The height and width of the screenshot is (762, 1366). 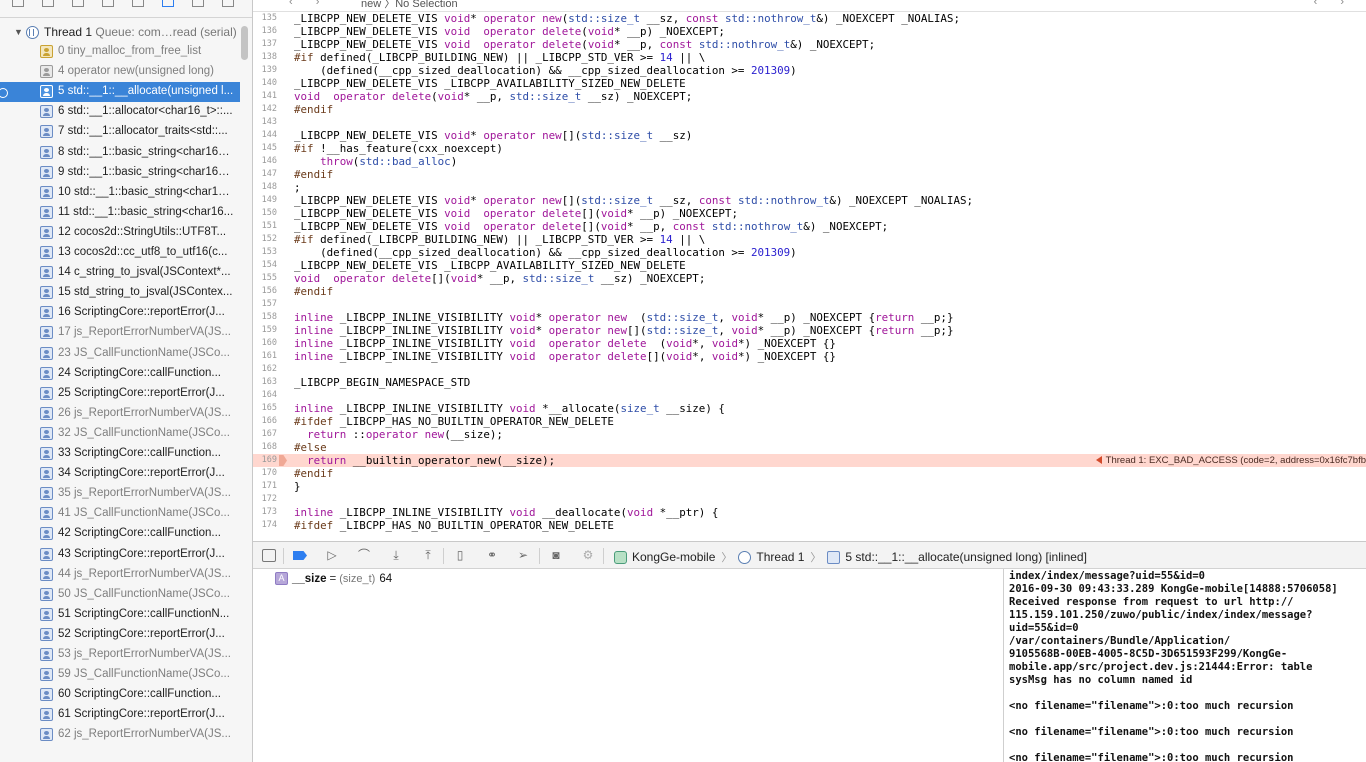 What do you see at coordinates (265, 265) in the screenshot?
I see `line-number: 154` at bounding box center [265, 265].